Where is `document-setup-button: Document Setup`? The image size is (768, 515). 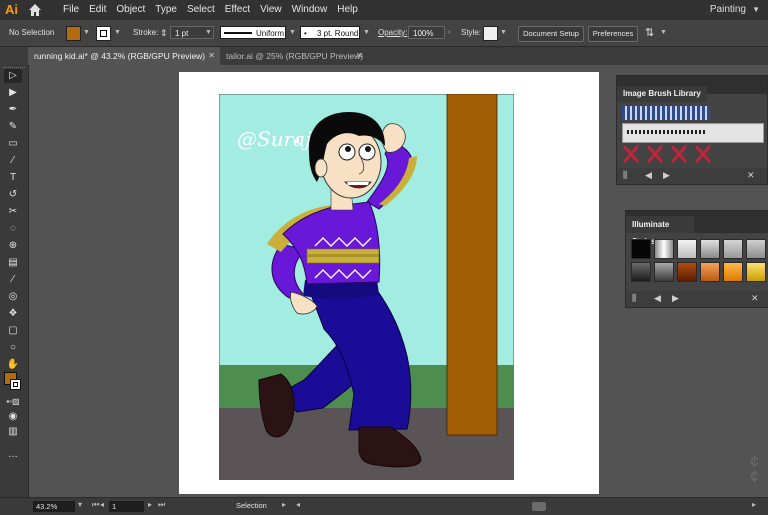 document-setup-button: Document Setup is located at coordinates (551, 34).